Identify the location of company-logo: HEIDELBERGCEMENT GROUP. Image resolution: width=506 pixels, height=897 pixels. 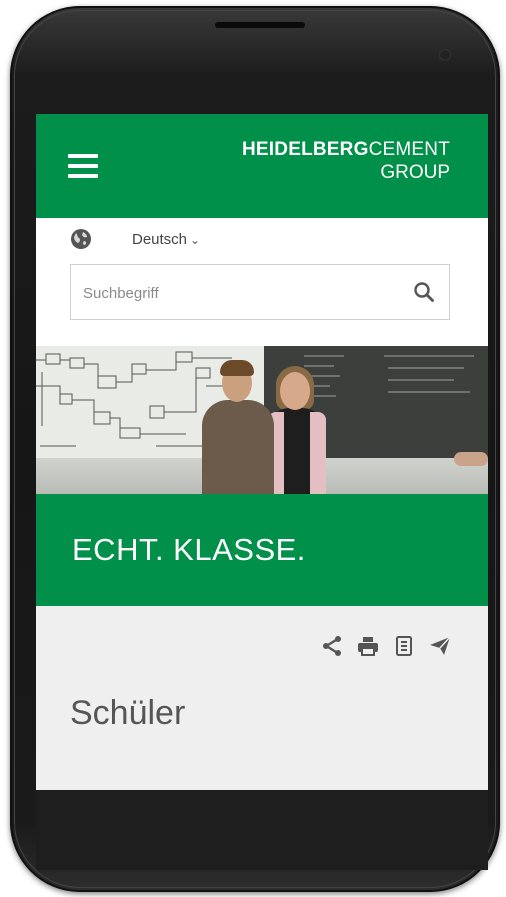
(346, 161).